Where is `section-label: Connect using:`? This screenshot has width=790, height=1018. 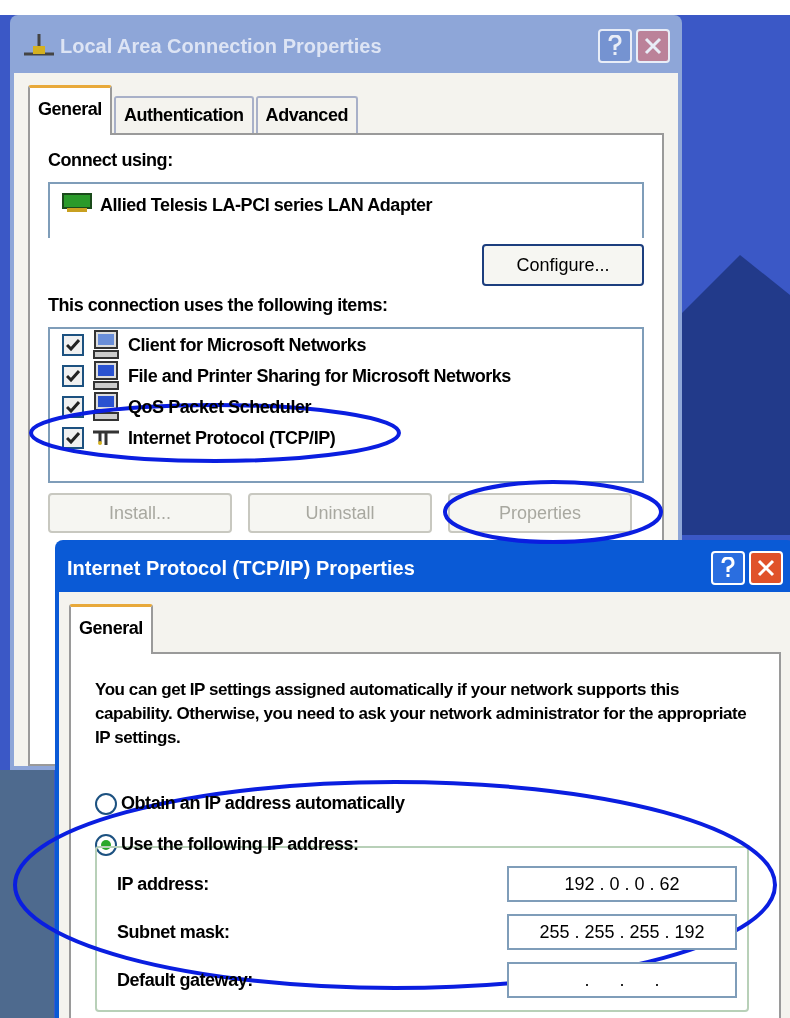 section-label: Connect using: is located at coordinates (111, 160).